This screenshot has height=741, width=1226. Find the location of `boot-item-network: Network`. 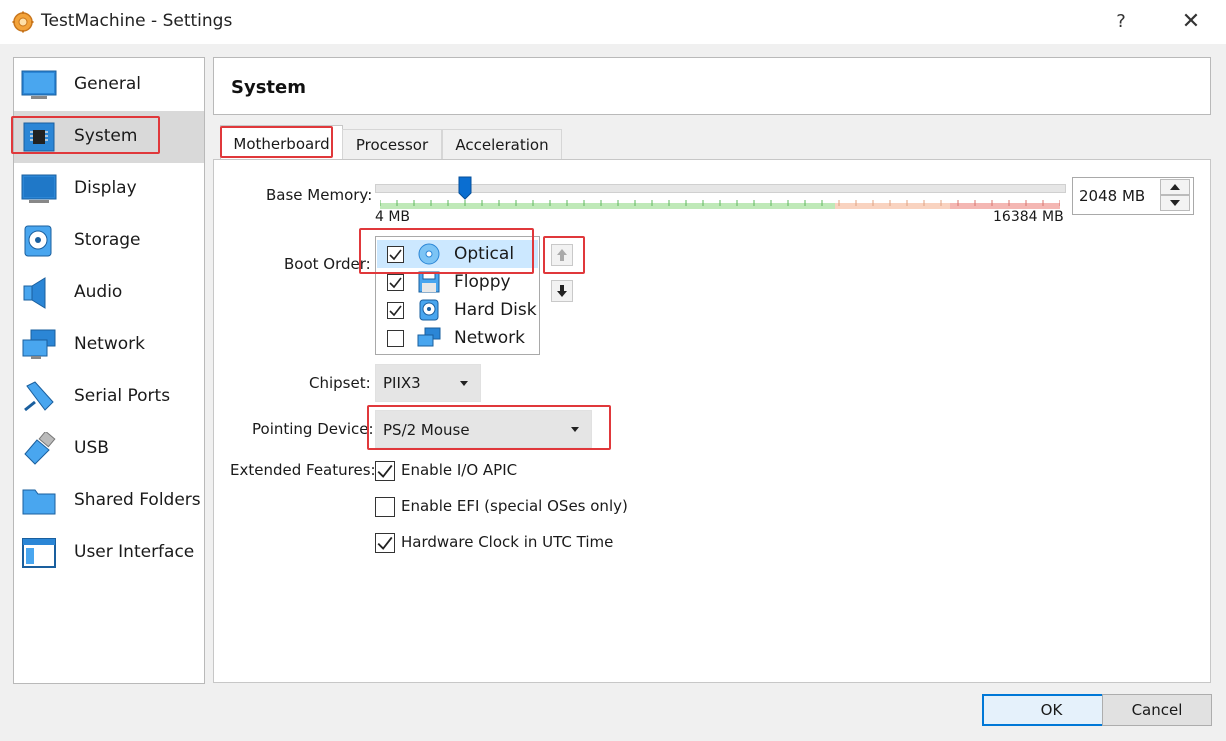

boot-item-network: Network is located at coordinates (457, 338).